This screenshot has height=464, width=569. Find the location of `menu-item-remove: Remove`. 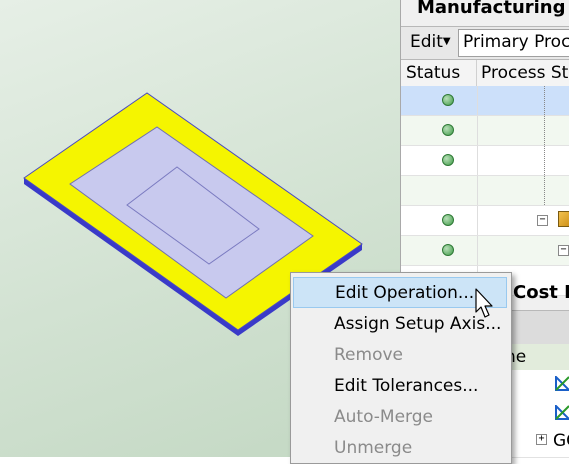

menu-item-remove: Remove is located at coordinates (400, 355).